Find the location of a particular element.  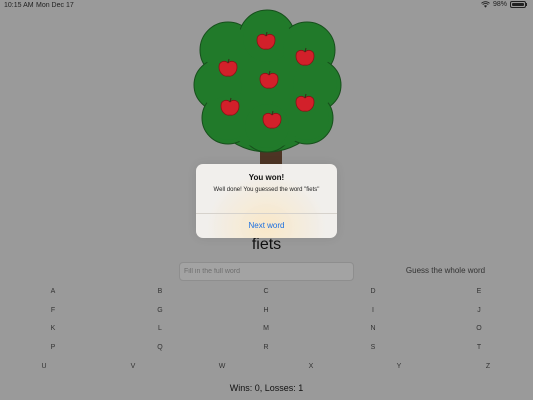

letter-key: T is located at coordinates (479, 347).